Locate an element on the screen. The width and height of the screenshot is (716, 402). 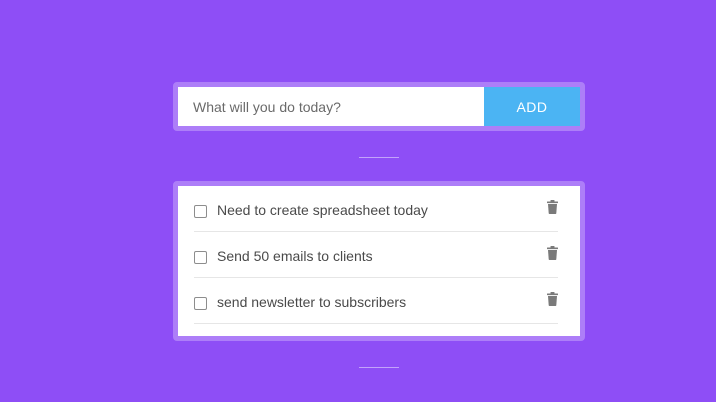
add-todo-form: ADD is located at coordinates (379, 106).